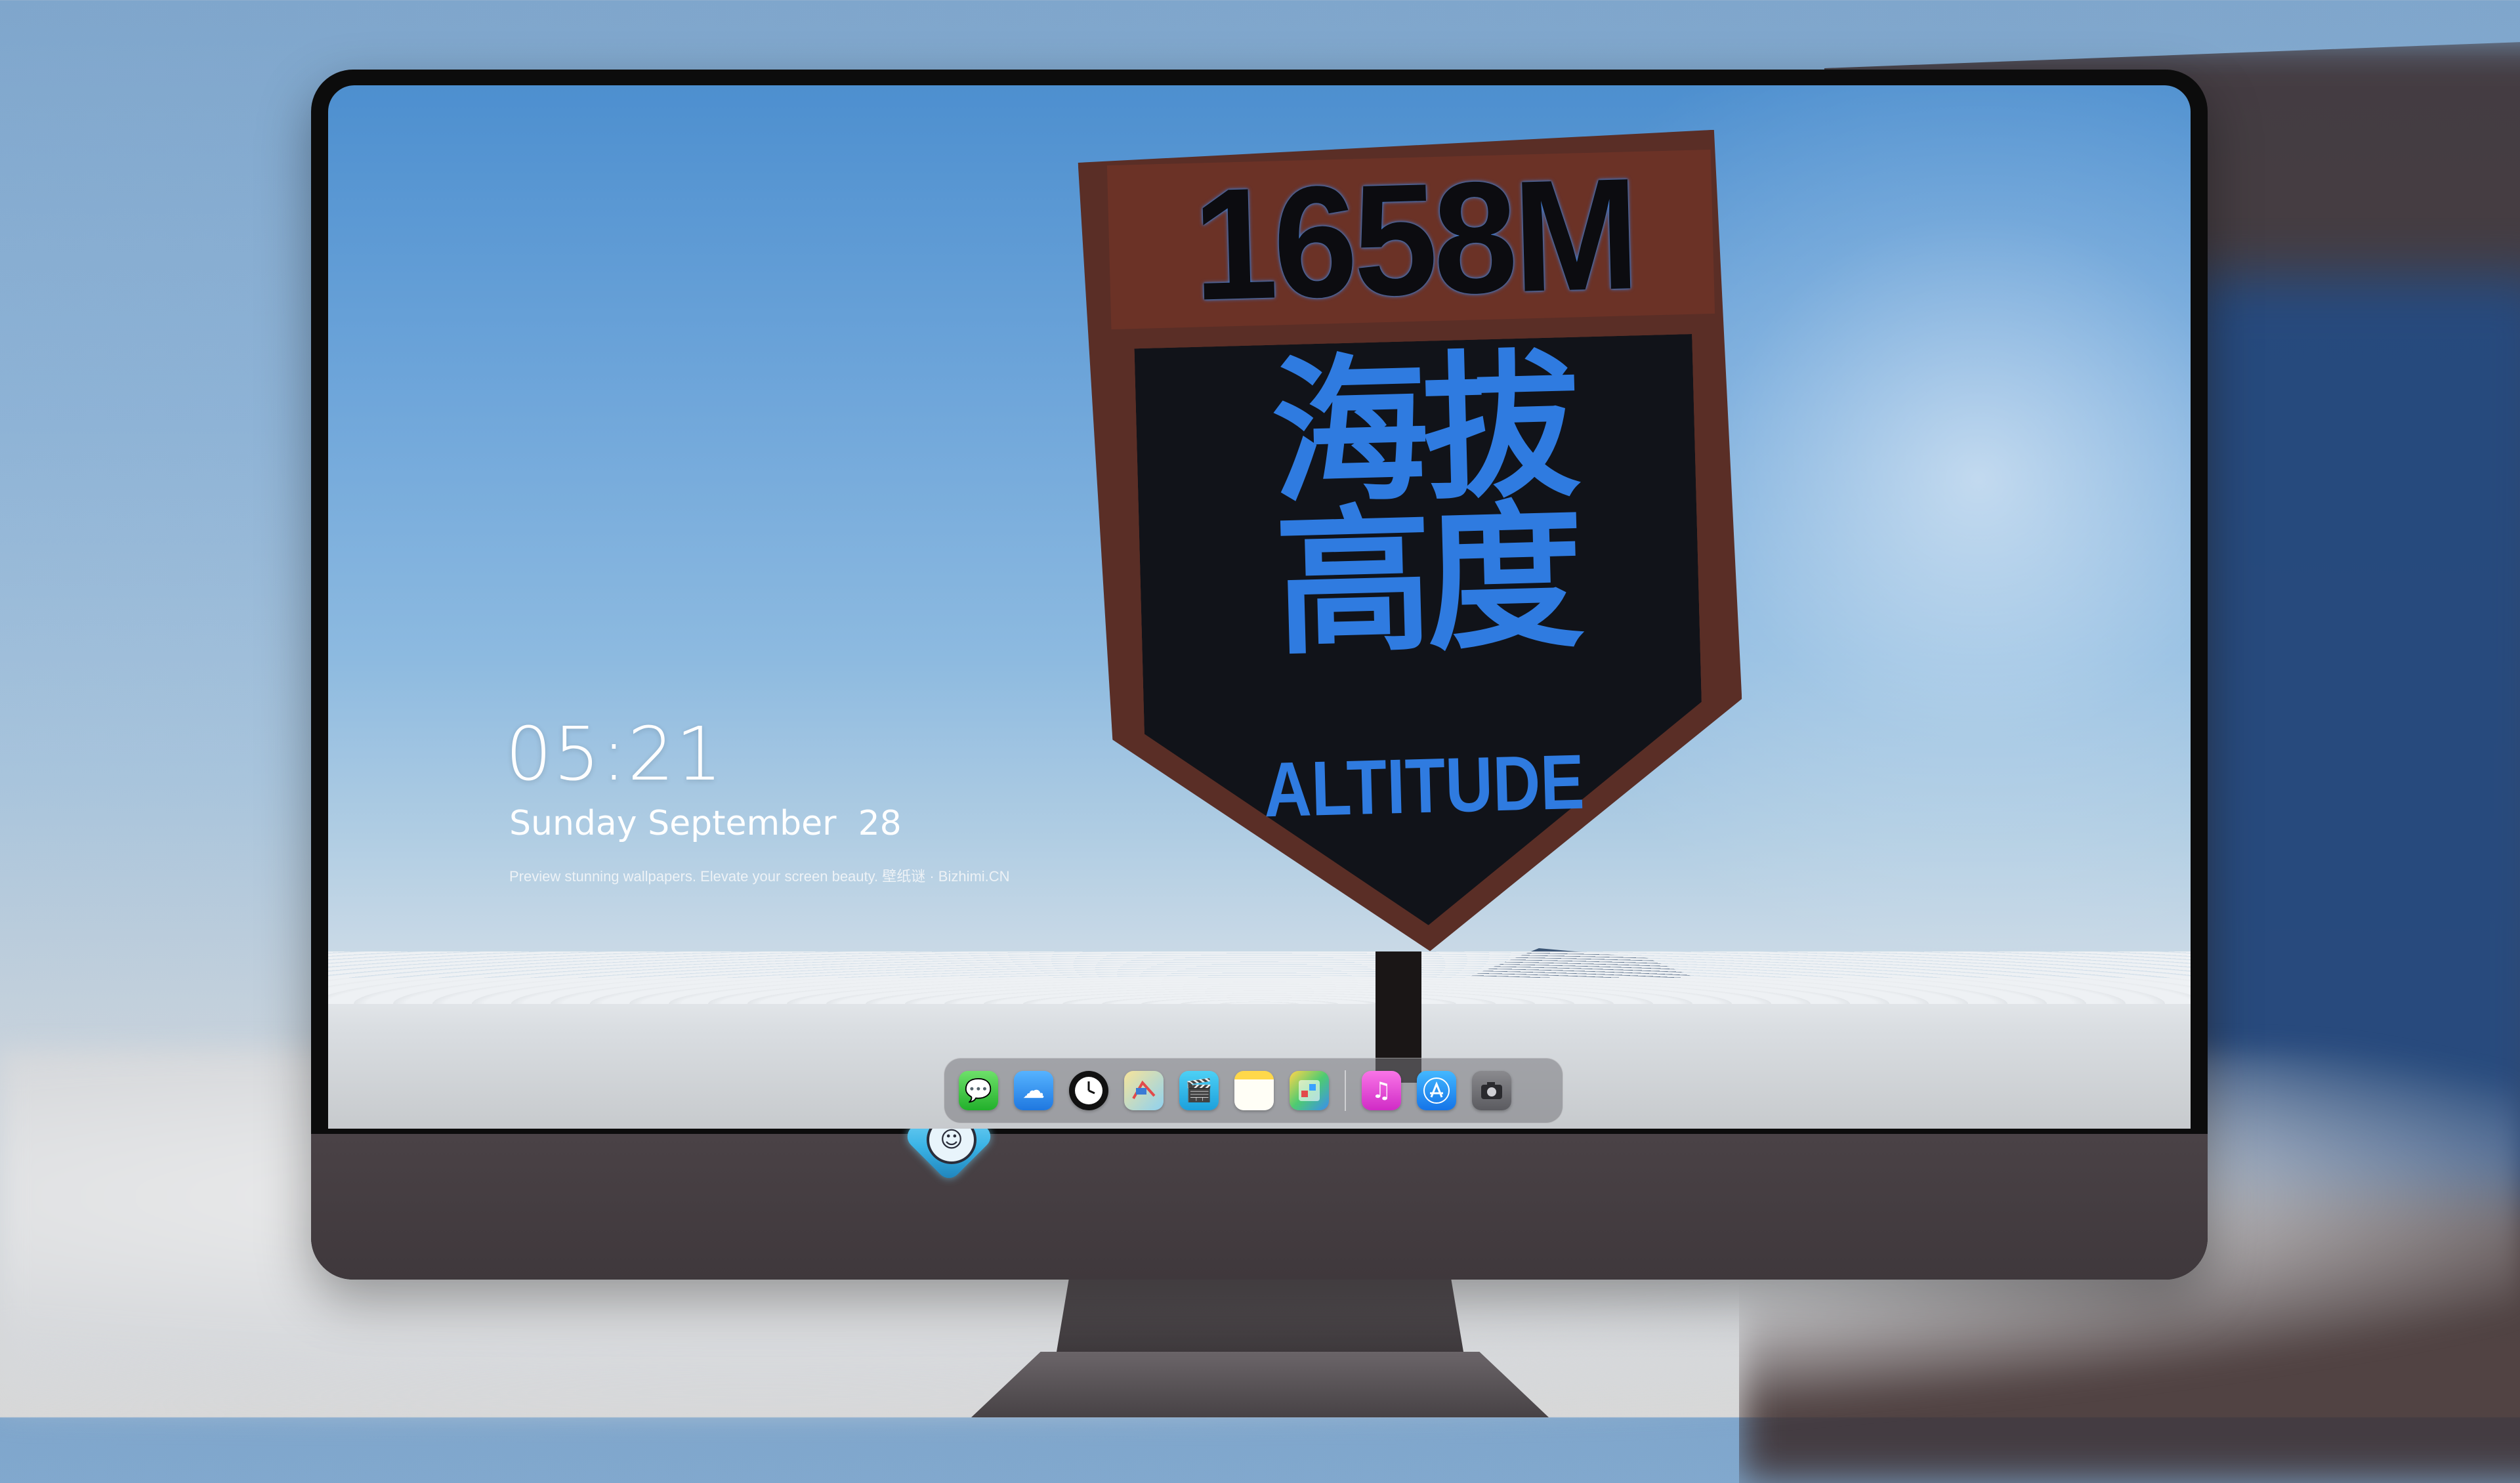 This screenshot has height=1483, width=2520. What do you see at coordinates (1033, 1090) in the screenshot?
I see `weather-icon: ☁` at bounding box center [1033, 1090].